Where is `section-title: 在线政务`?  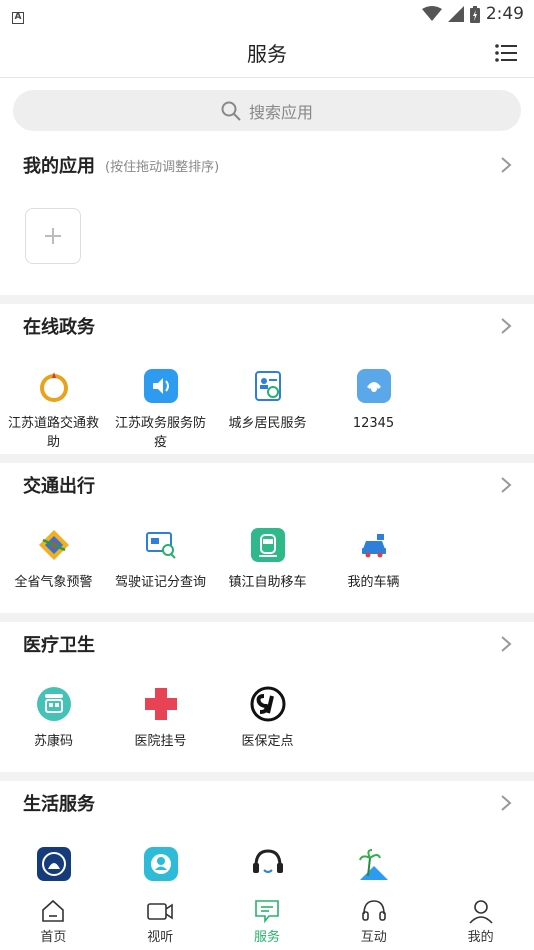
section-title: 在线政务 is located at coordinates (59, 327).